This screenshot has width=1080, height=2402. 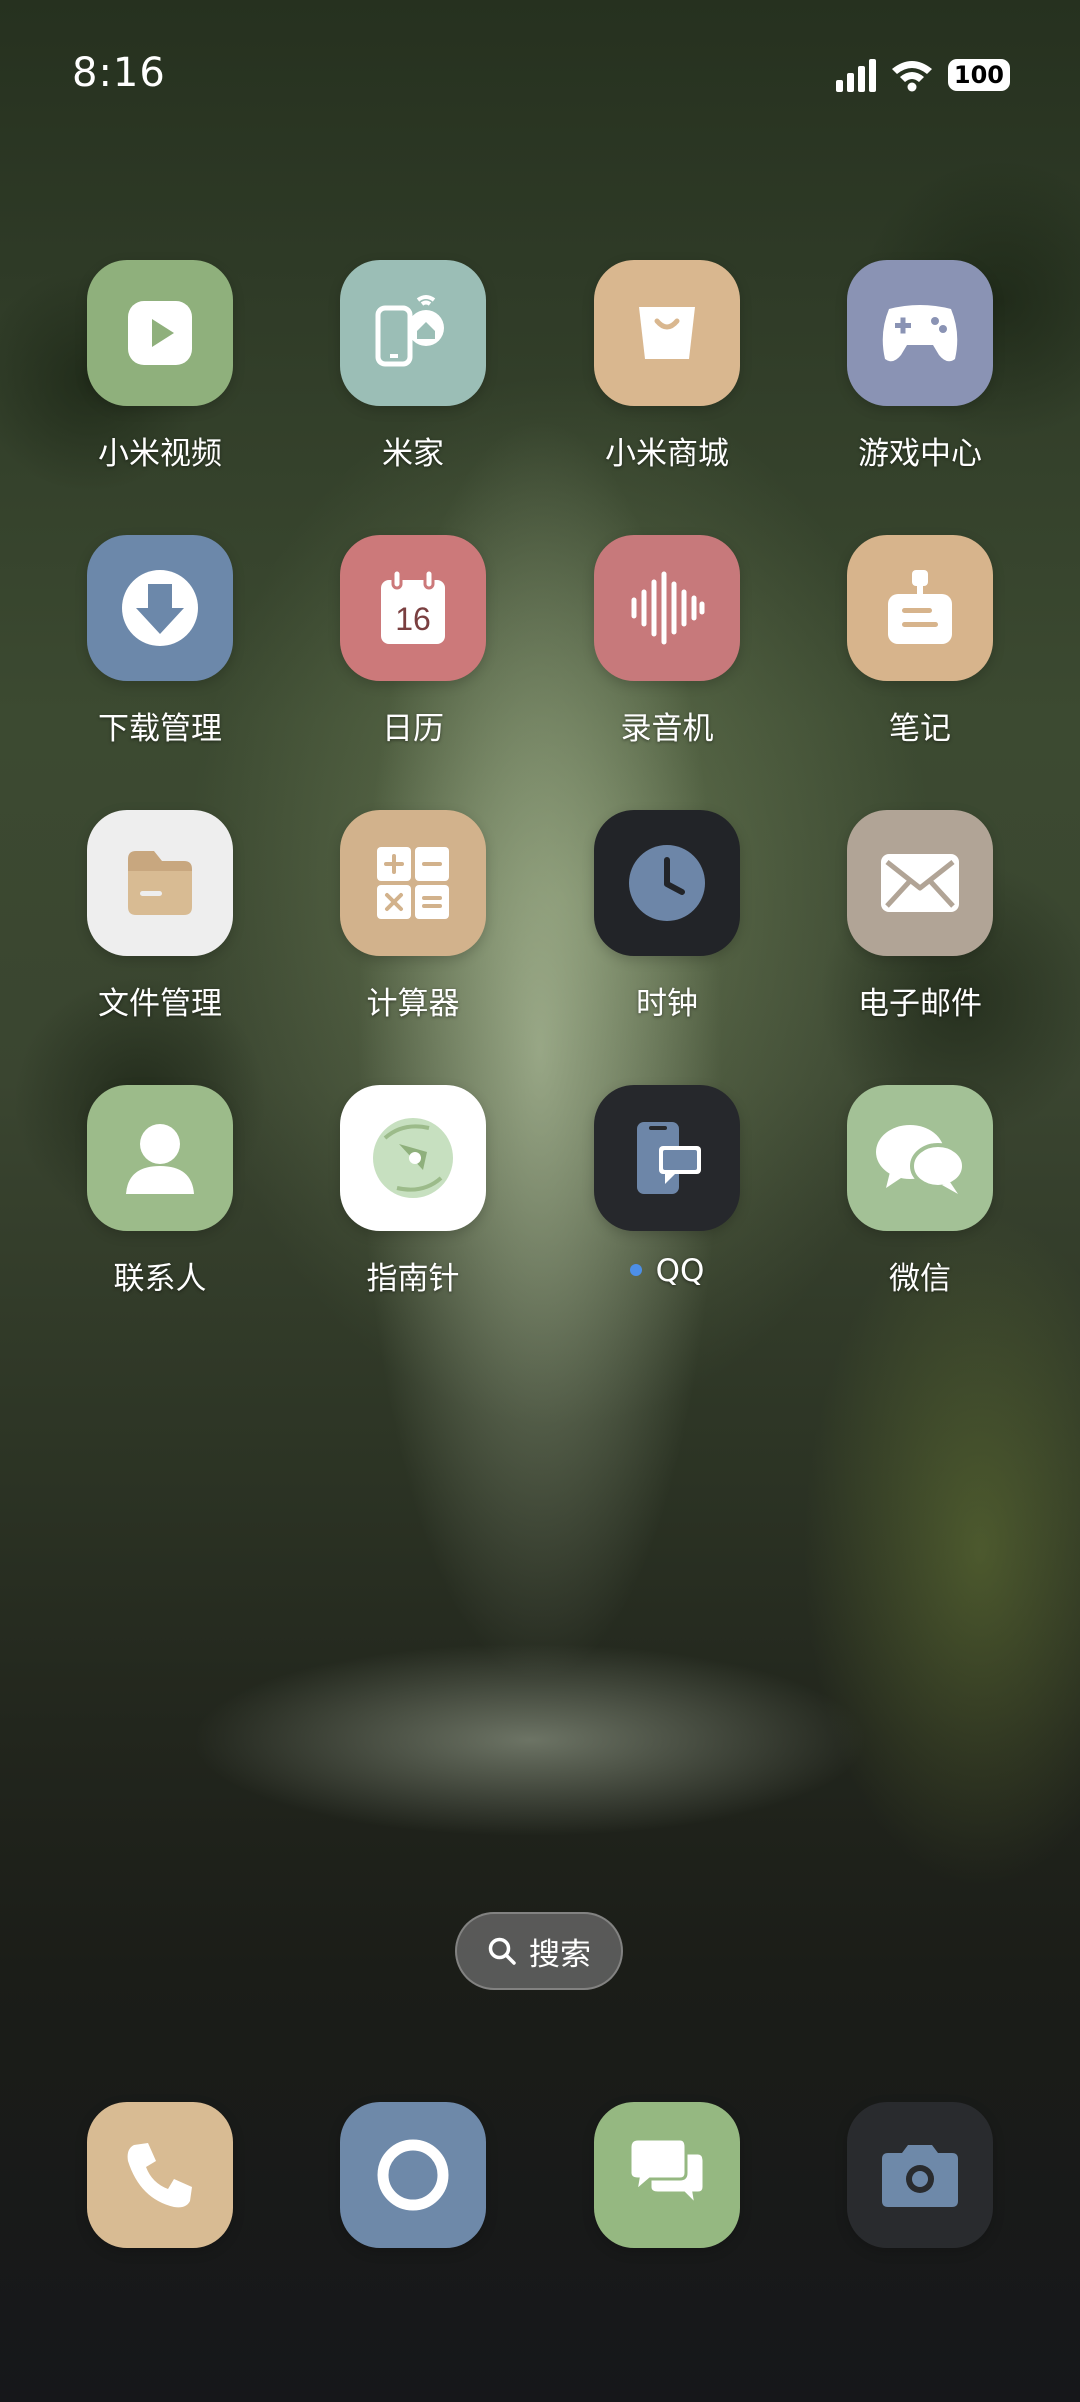 I want to click on app-wechat: 微信, so click(x=920, y=1191).